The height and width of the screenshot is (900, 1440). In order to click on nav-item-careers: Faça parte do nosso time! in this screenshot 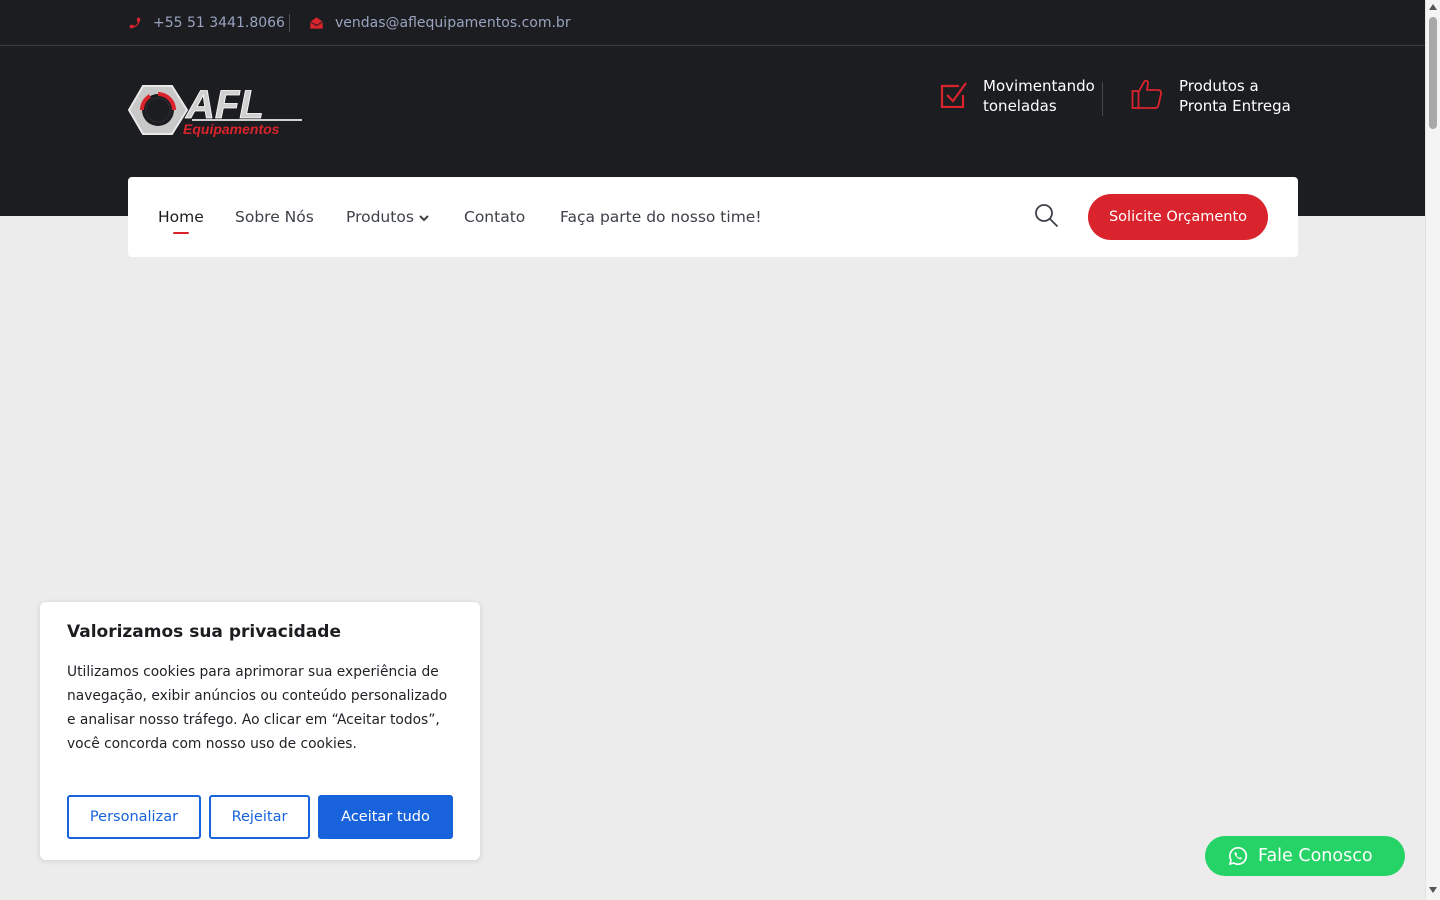, I will do `click(661, 217)`.